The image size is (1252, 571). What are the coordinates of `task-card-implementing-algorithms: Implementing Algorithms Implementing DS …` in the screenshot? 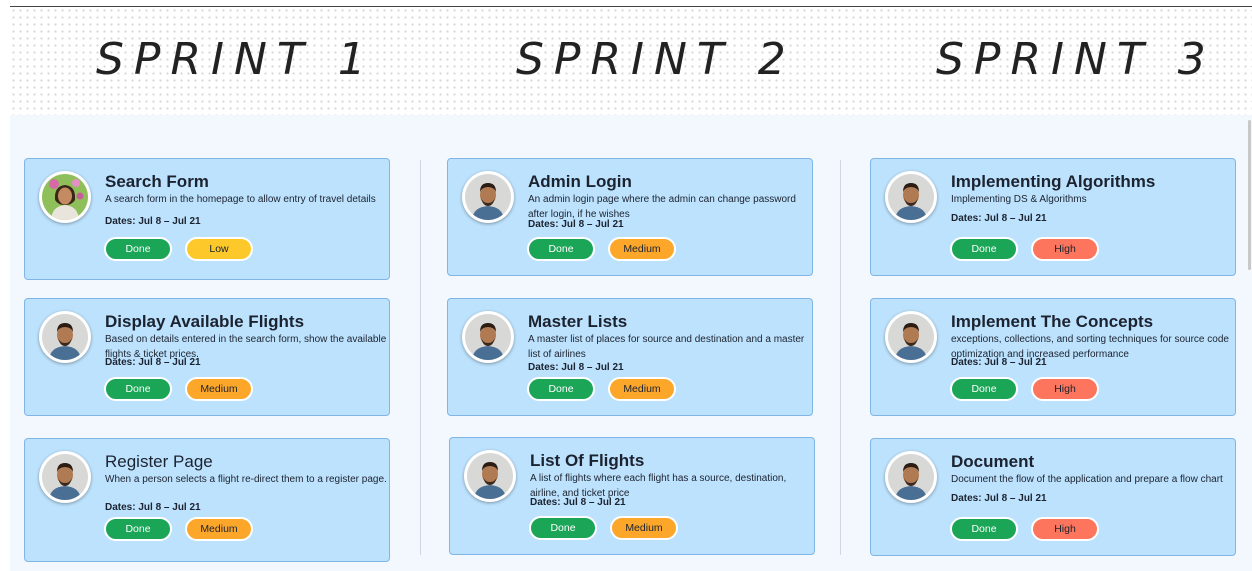 It's located at (1053, 217).